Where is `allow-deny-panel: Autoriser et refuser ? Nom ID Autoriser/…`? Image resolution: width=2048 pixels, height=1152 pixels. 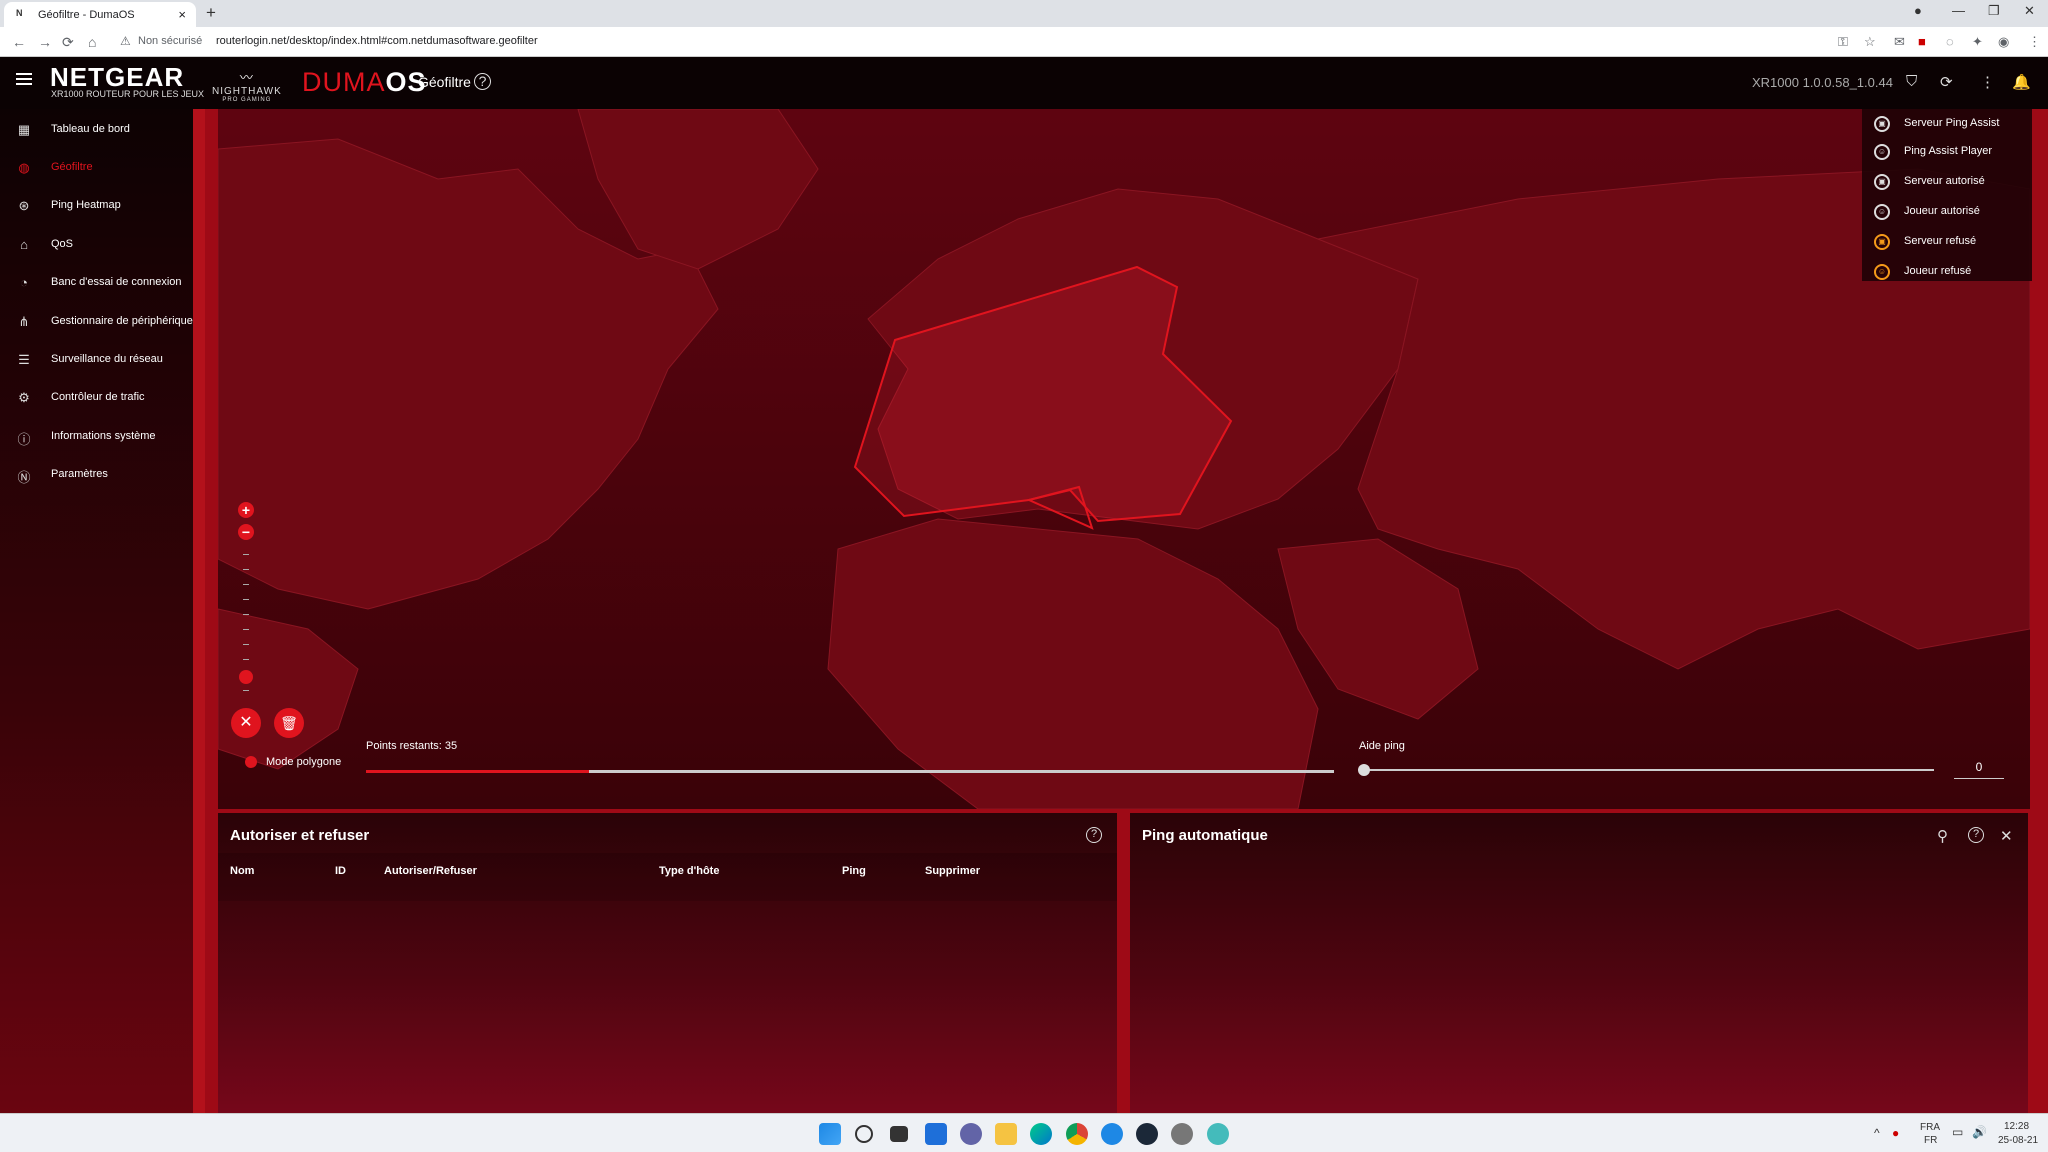
allow-deny-panel: Autoriser et refuser ? Nom ID Autoriser/… is located at coordinates (667, 963).